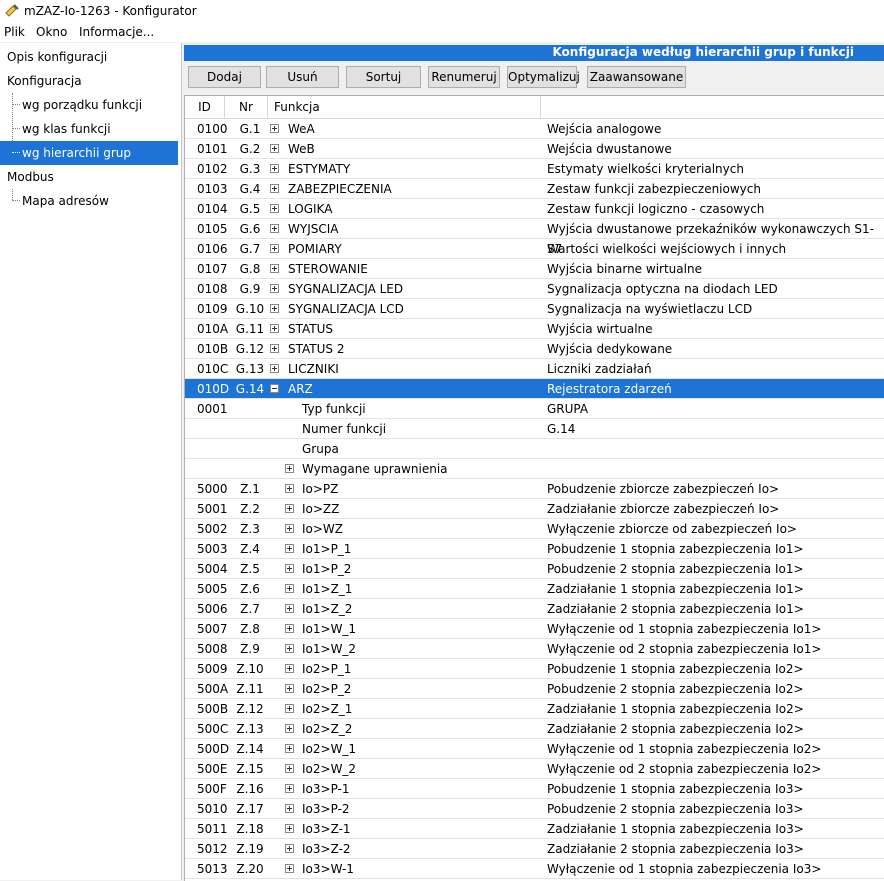 The height and width of the screenshot is (881, 884). Describe the element at coordinates (213, 369) in the screenshot. I see `cell-id: 010C` at that location.